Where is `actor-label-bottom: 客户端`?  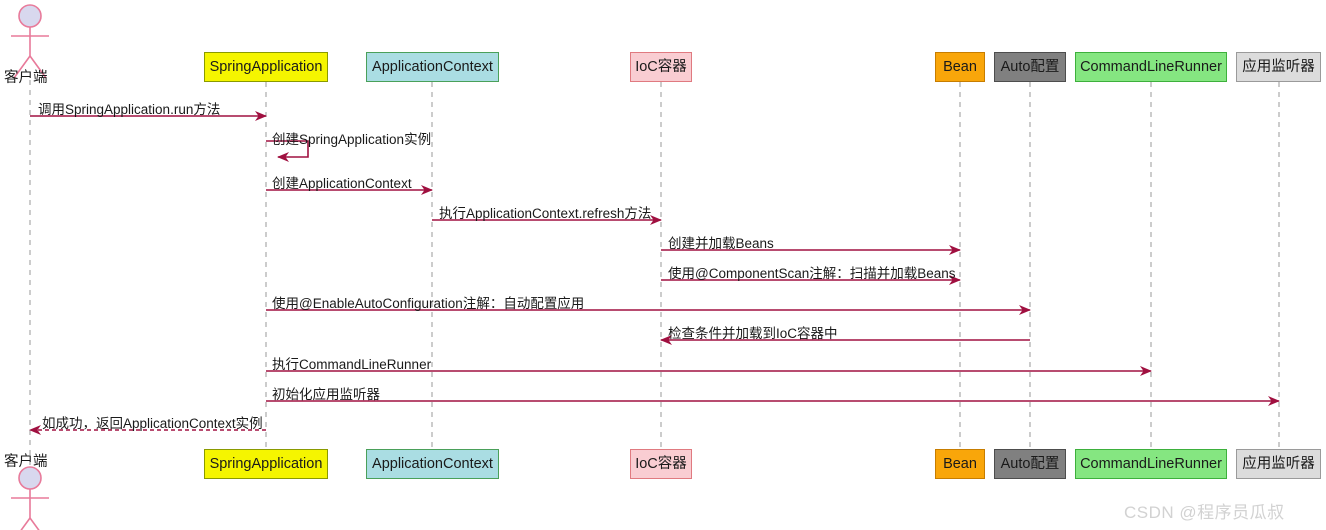
actor-label-bottom: 客户端 is located at coordinates (26, 462).